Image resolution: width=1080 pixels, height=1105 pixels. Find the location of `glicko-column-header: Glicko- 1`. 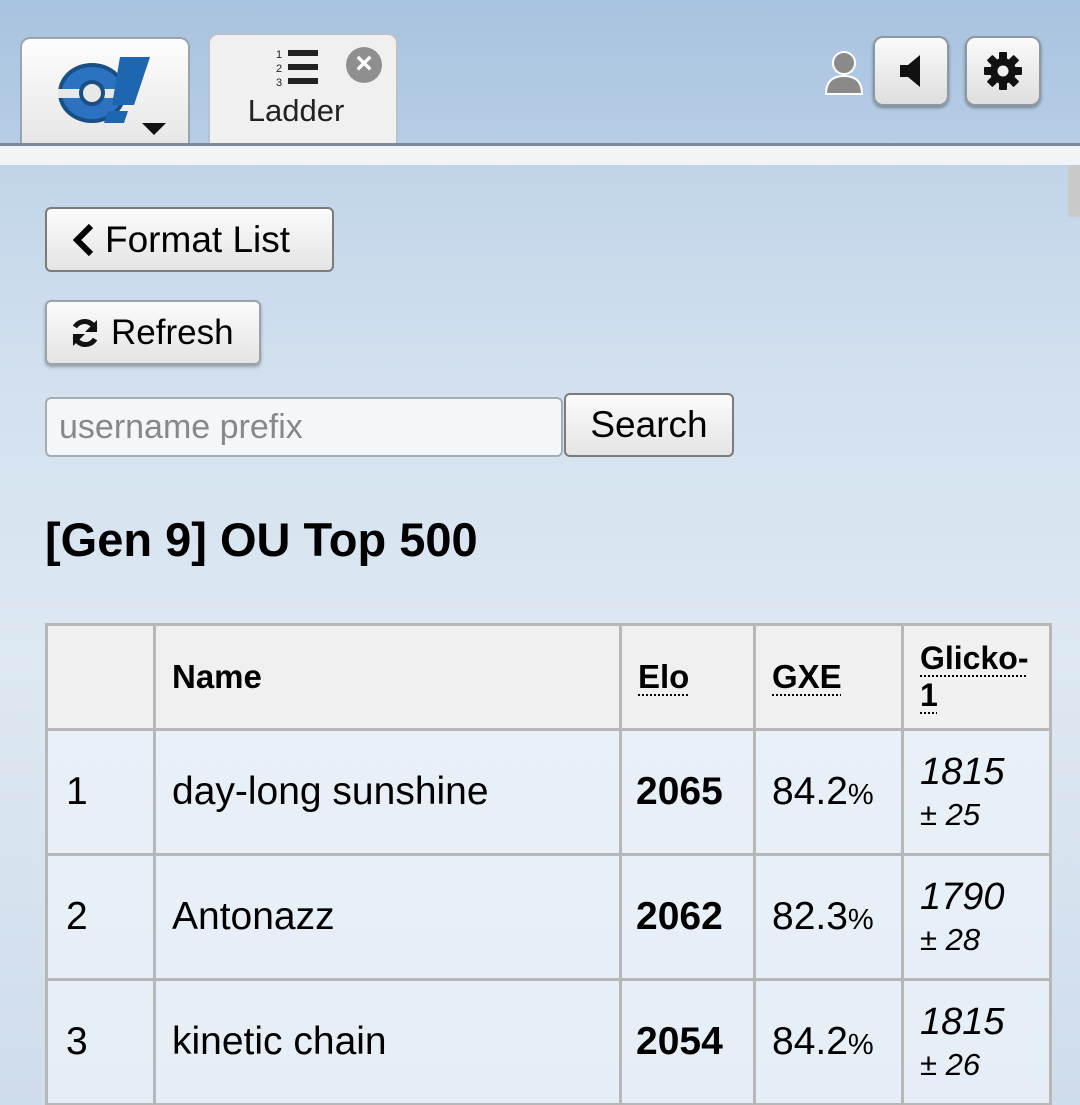

glicko-column-header: Glicko- 1 is located at coordinates (976, 677).